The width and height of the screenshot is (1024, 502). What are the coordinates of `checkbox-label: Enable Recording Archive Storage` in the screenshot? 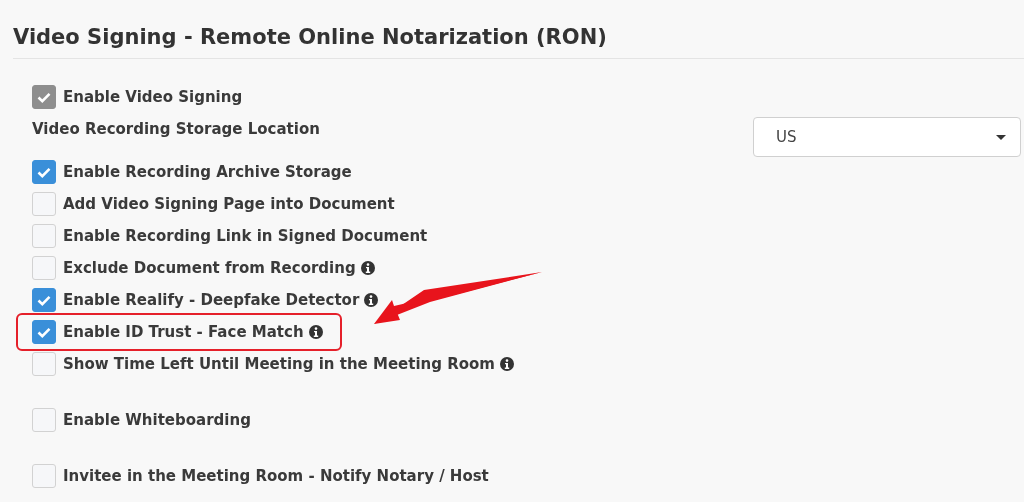 It's located at (207, 172).